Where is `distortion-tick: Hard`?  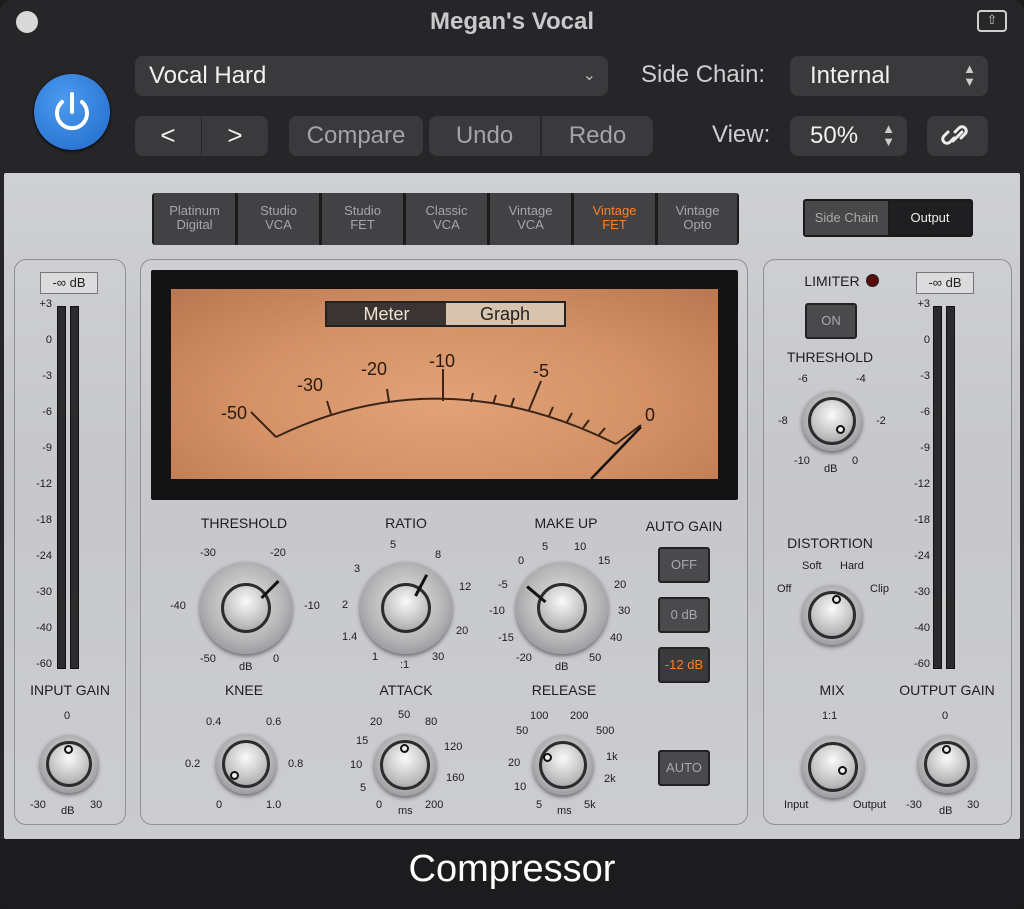
distortion-tick: Hard is located at coordinates (852, 566).